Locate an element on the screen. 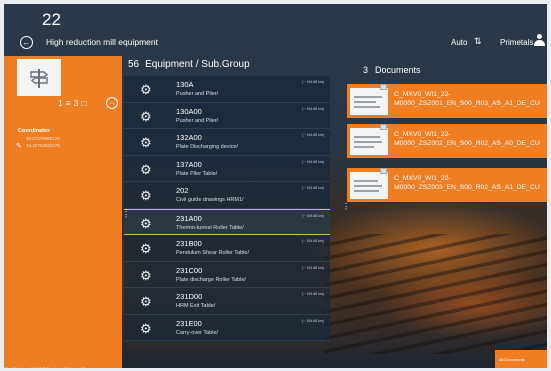 Image resolution: width=551 pixels, height=371 pixels. equipment-row: ⚙ 231D00 HRM Exit Table/ (~ 194.68 km) is located at coordinates (227, 301).